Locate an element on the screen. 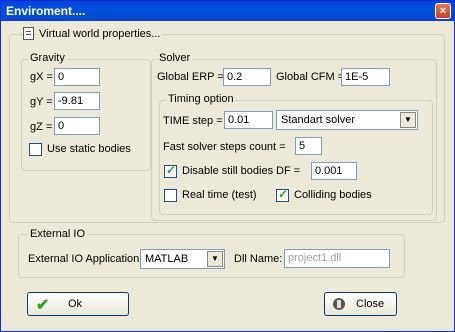 The image size is (455, 332). solver-type-select: Standart solver ▼ is located at coordinates (347, 120).